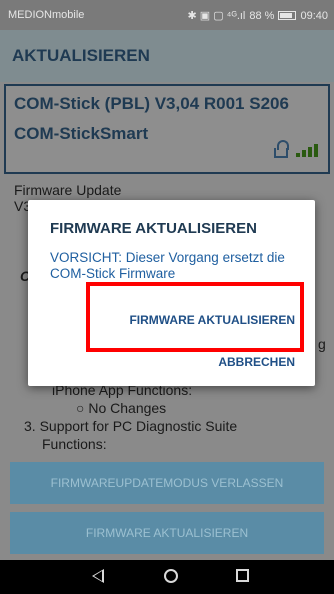 The width and height of the screenshot is (334, 594). I want to click on battery-percent: 88 %, so click(262, 15).